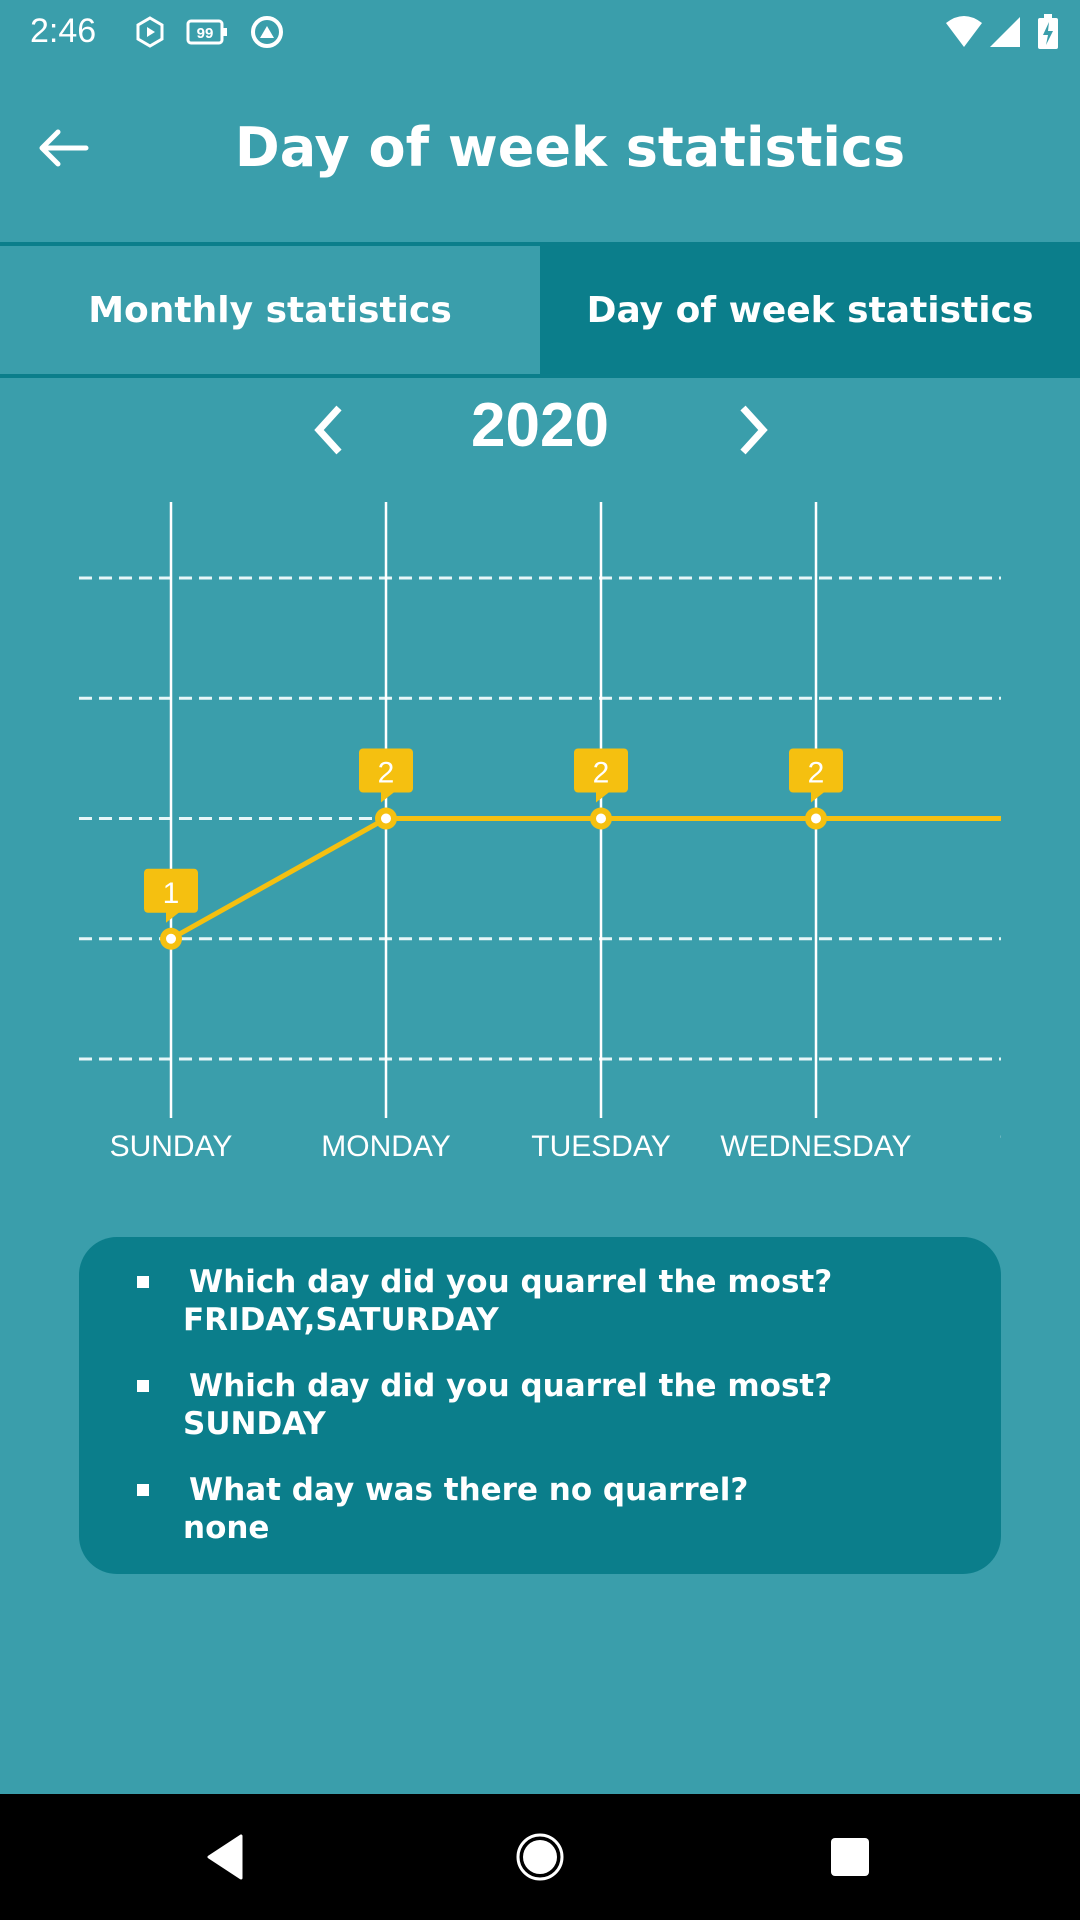 The image size is (1080, 1920). I want to click on nav-back-button, so click(225, 1857).